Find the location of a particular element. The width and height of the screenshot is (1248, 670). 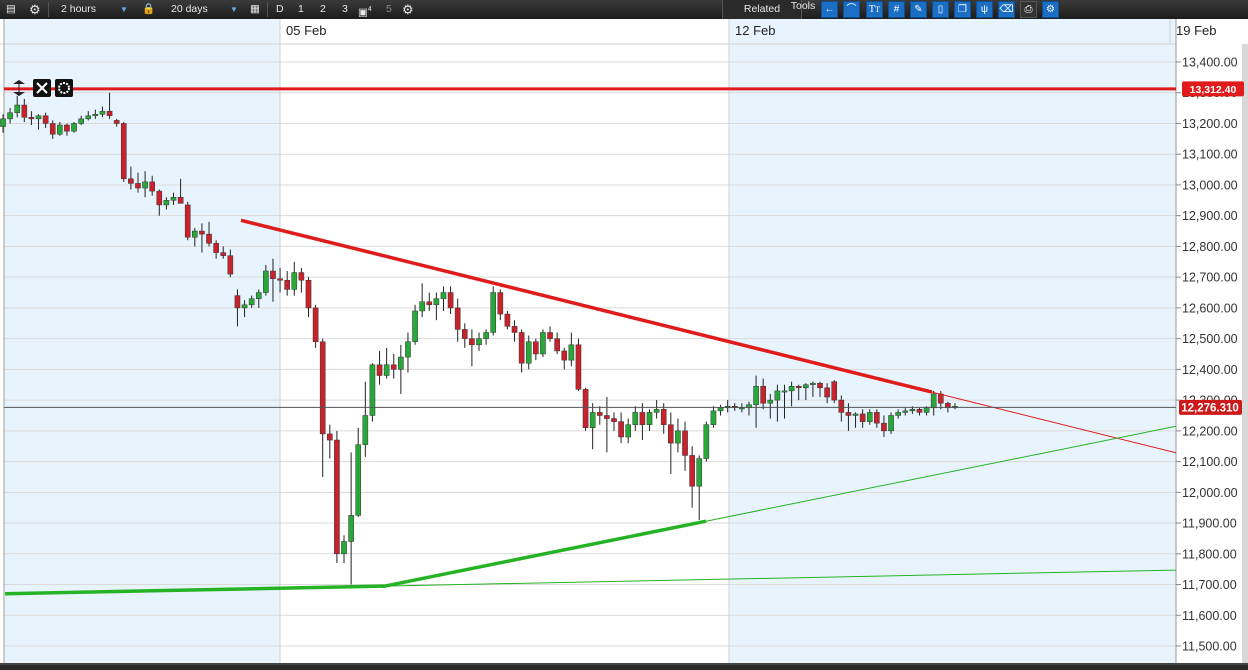

candles-icon: ▯ is located at coordinates (940, 9).